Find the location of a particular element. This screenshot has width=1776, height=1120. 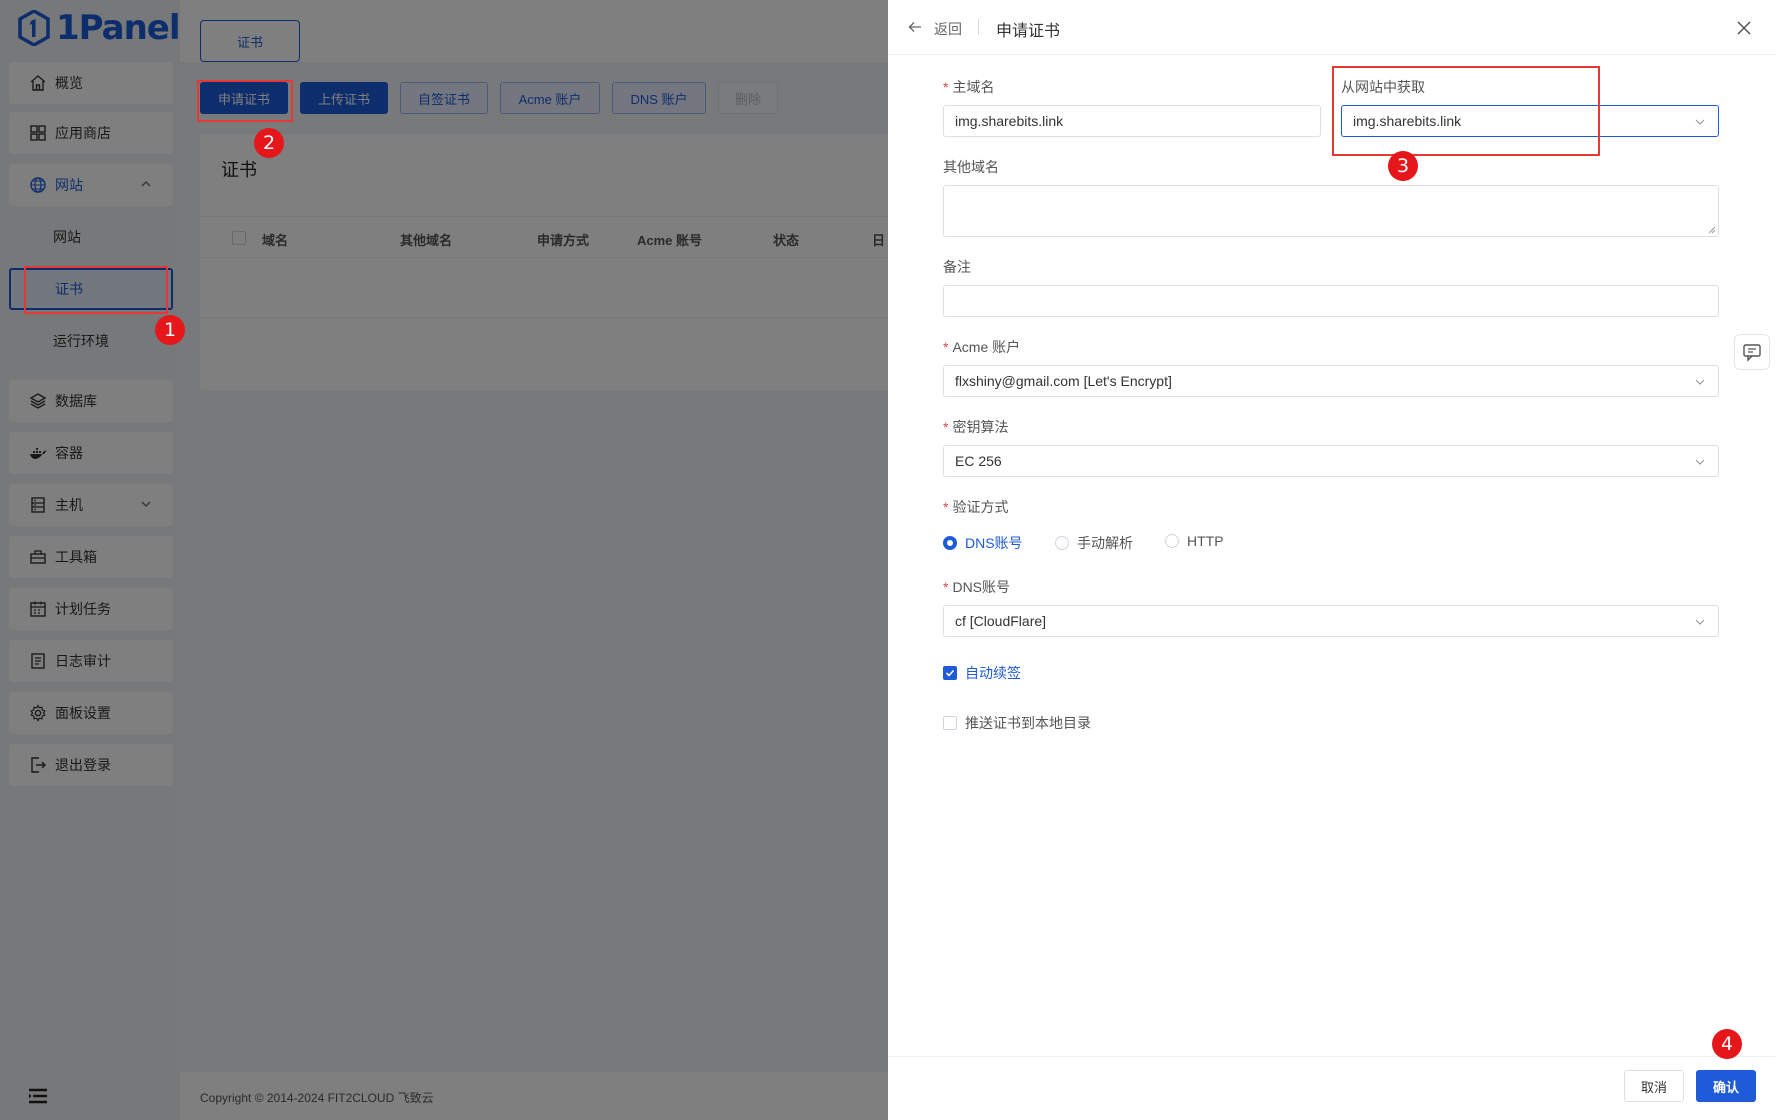

other-domains-textarea is located at coordinates (1331, 211).